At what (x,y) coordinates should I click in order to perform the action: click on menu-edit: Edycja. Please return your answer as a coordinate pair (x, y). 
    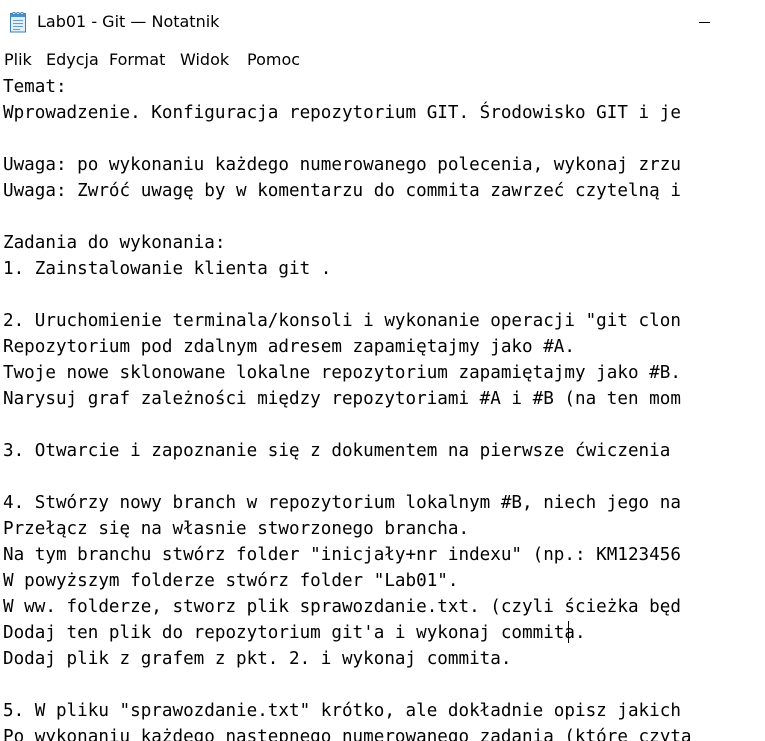
    Looking at the image, I should click on (72, 59).